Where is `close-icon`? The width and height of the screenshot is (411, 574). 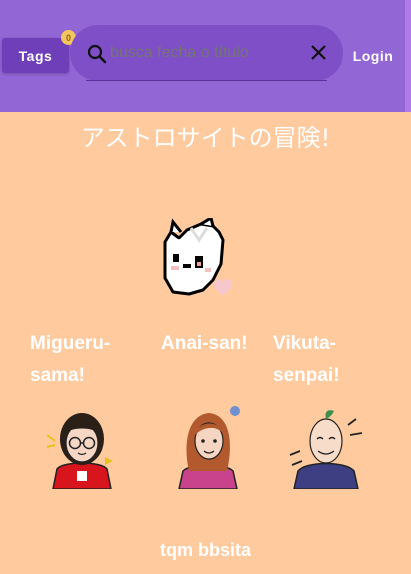
close-icon is located at coordinates (318, 52).